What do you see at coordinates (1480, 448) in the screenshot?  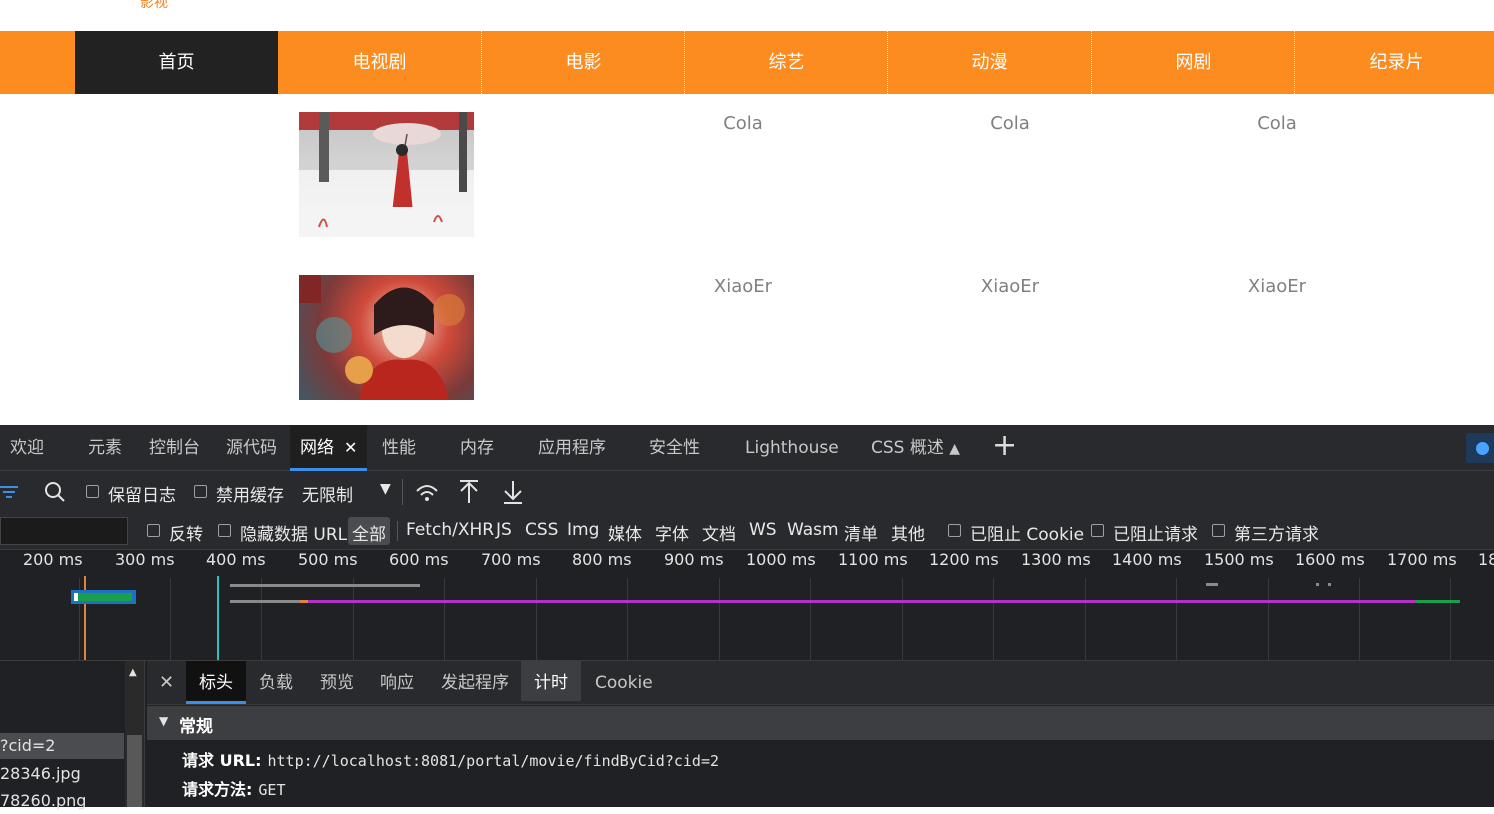 I see `feedback-icon` at bounding box center [1480, 448].